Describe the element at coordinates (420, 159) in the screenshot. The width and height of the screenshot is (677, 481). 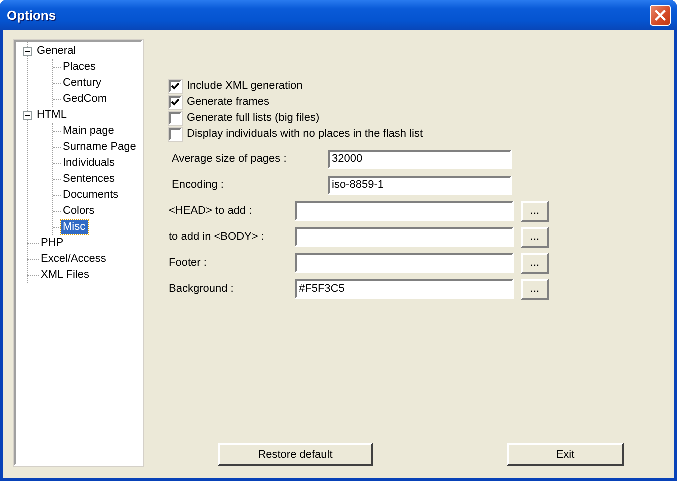
I see `input-field: 32000` at that location.